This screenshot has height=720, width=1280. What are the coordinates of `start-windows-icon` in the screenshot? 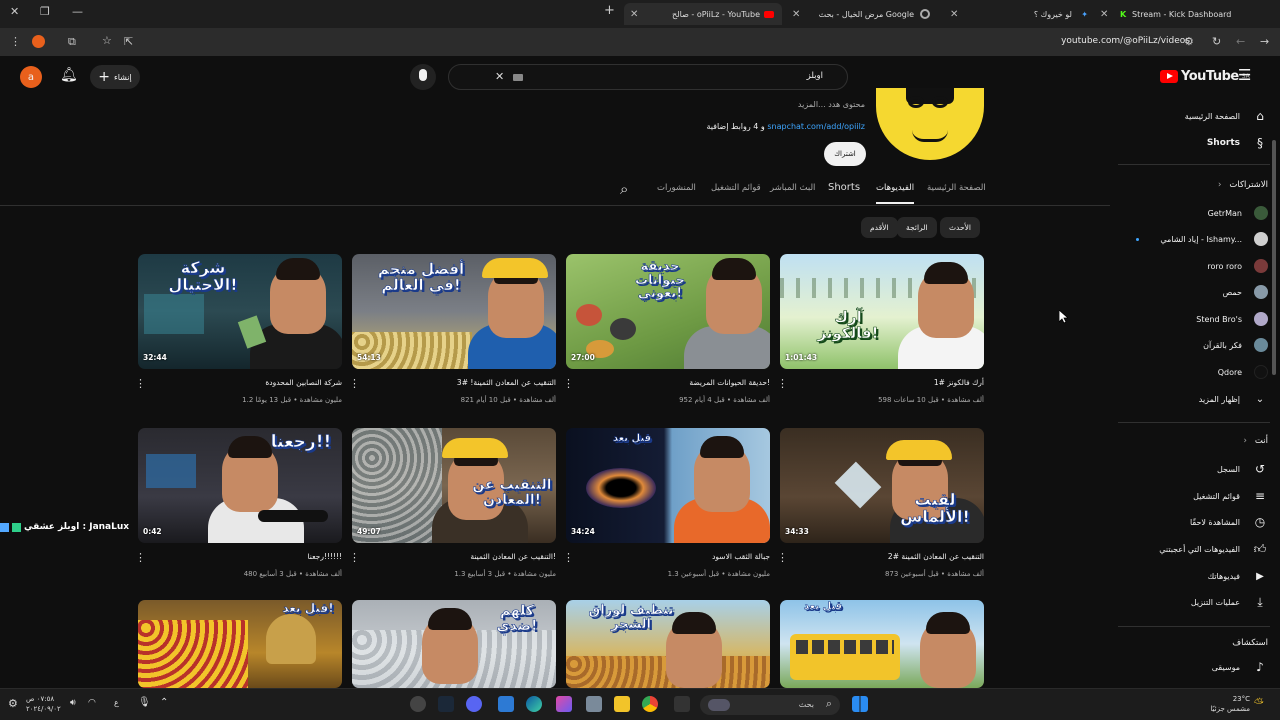 It's located at (860, 704).